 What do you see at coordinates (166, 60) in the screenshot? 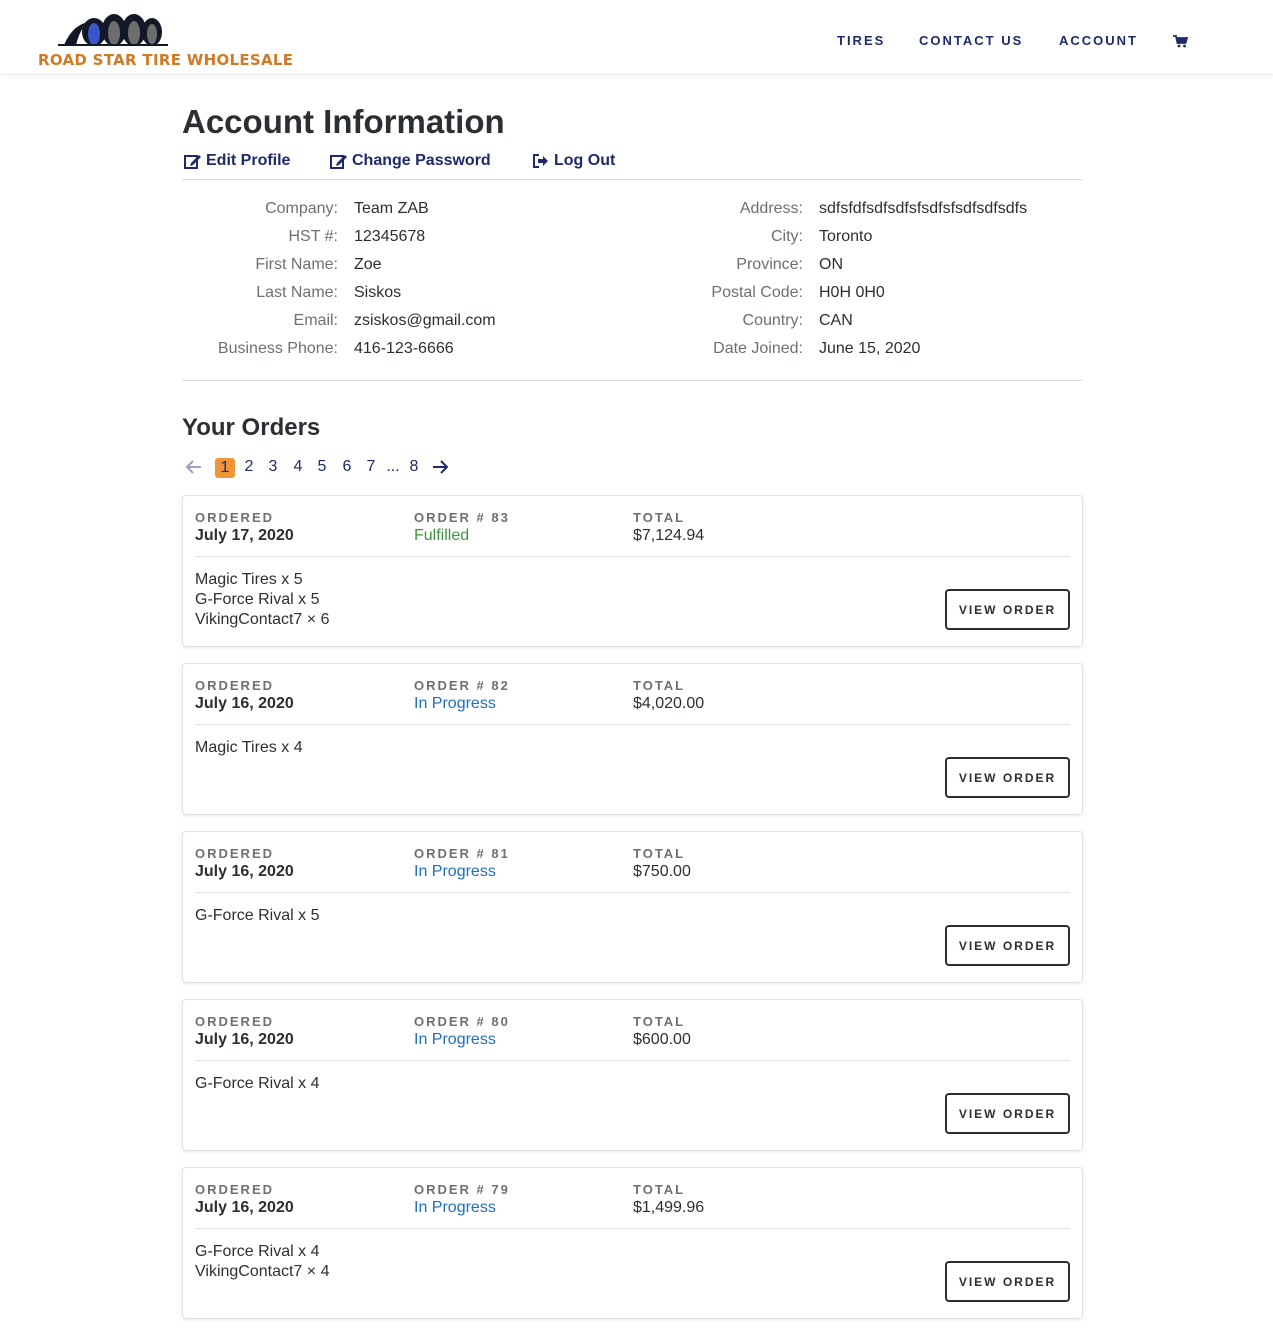
I see `brand-name: ROAD STAR TIRE WHOLESALE` at bounding box center [166, 60].